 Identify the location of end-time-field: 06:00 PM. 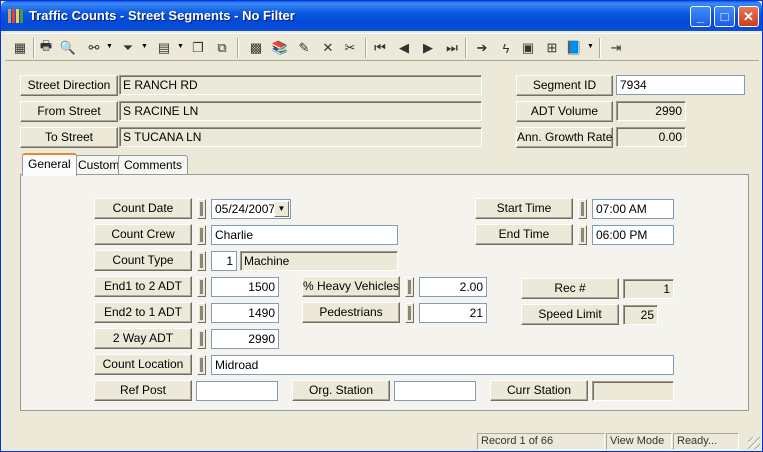
(633, 235).